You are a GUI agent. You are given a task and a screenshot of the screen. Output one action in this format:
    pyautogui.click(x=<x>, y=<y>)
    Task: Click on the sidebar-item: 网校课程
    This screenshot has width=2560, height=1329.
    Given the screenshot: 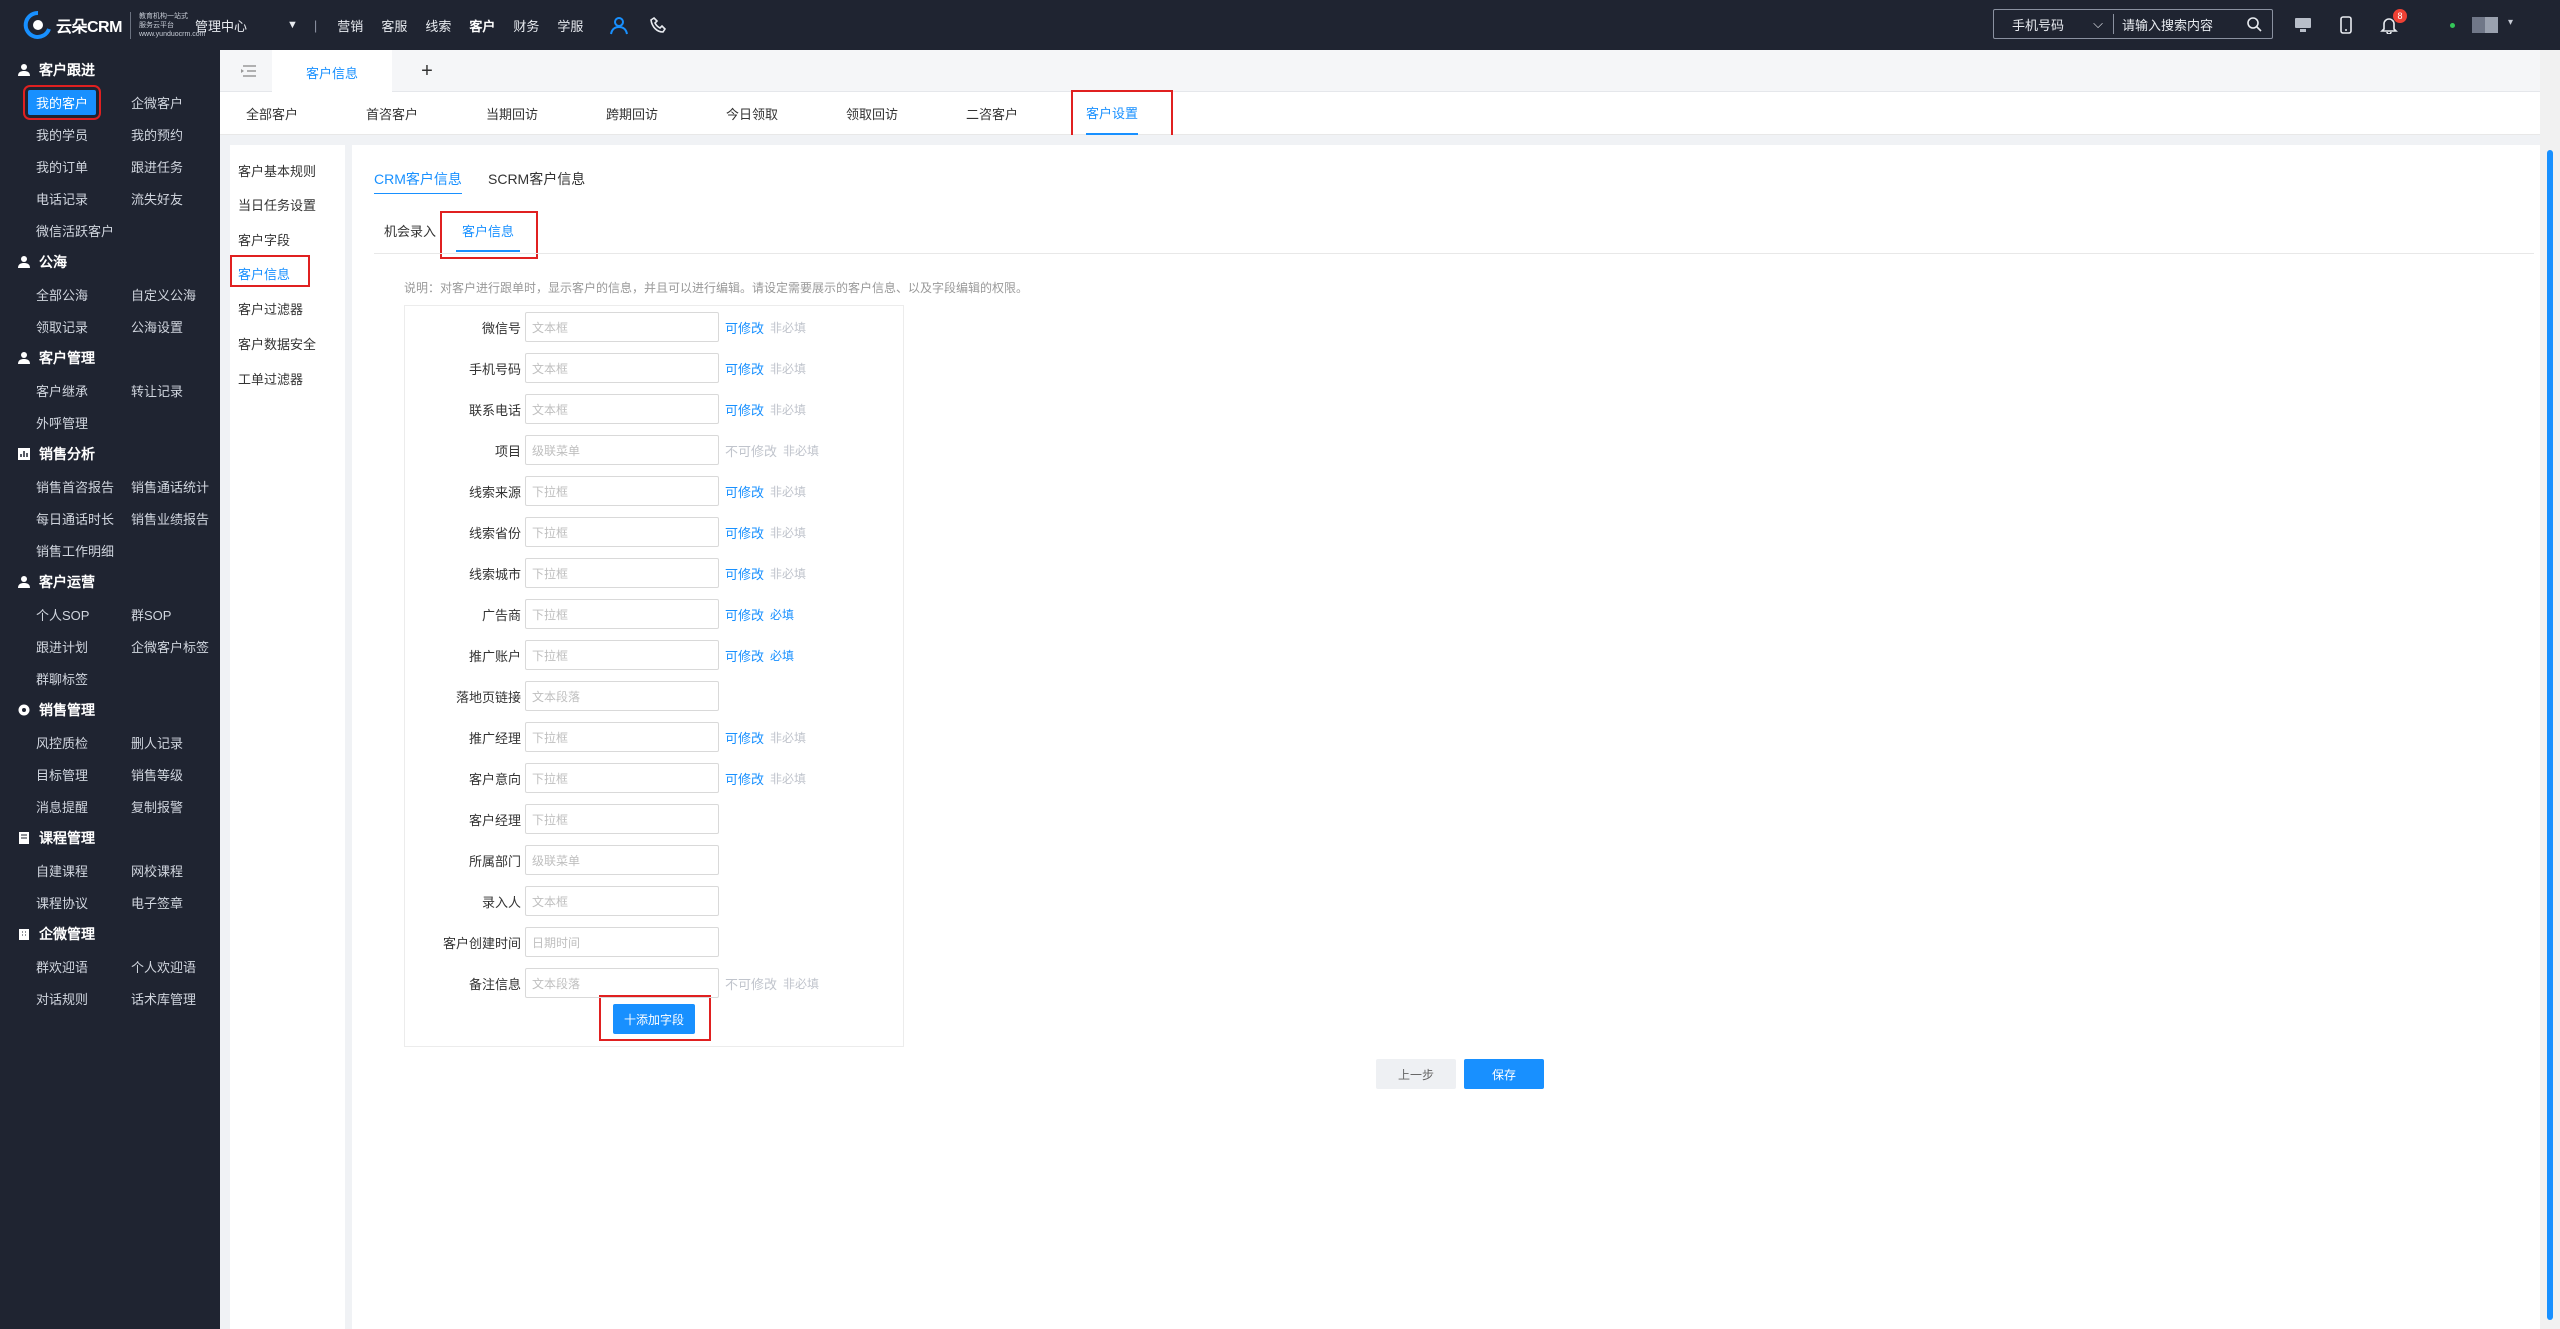 What is the action you would take?
    pyautogui.click(x=178, y=870)
    